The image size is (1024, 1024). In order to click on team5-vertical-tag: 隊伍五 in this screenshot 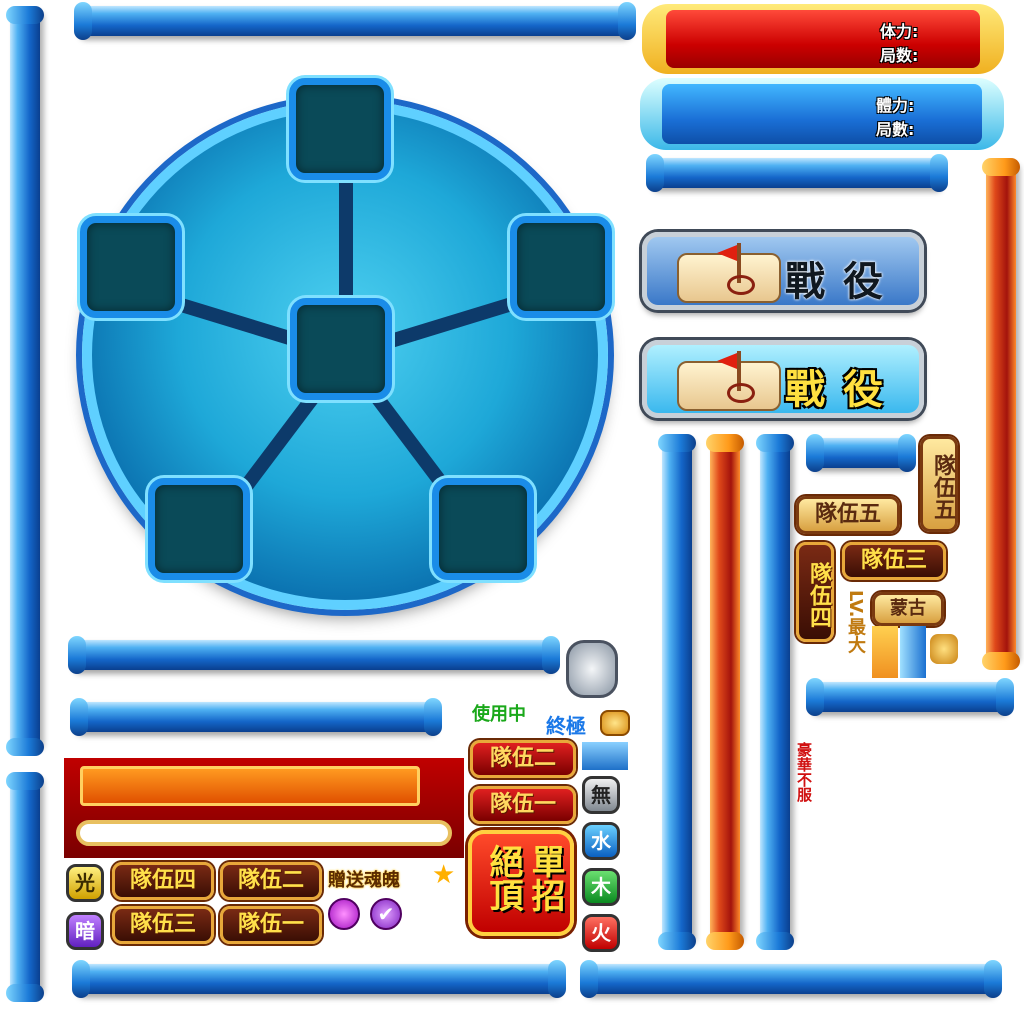, I will do `click(939, 484)`.